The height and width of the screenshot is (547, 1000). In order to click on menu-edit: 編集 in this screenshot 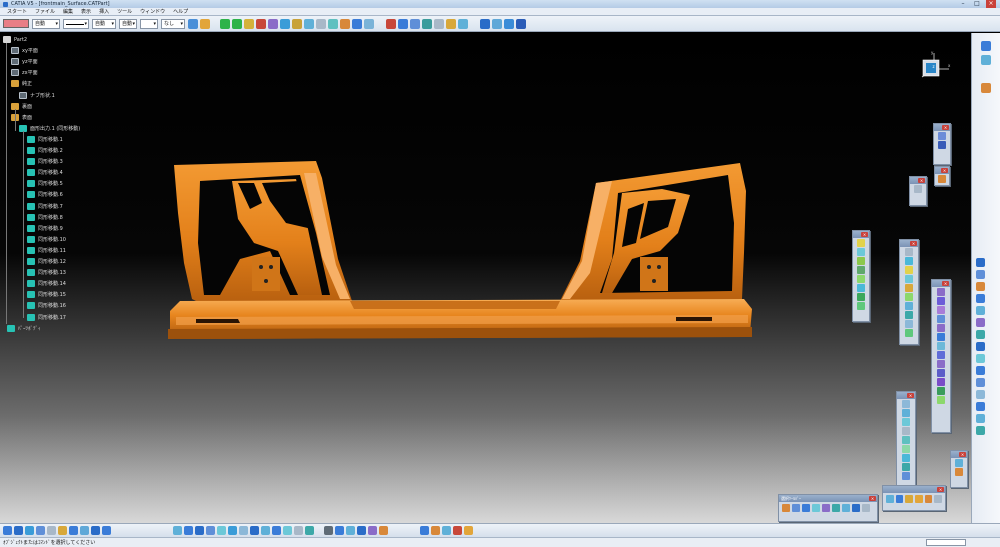, I will do `click(68, 11)`.